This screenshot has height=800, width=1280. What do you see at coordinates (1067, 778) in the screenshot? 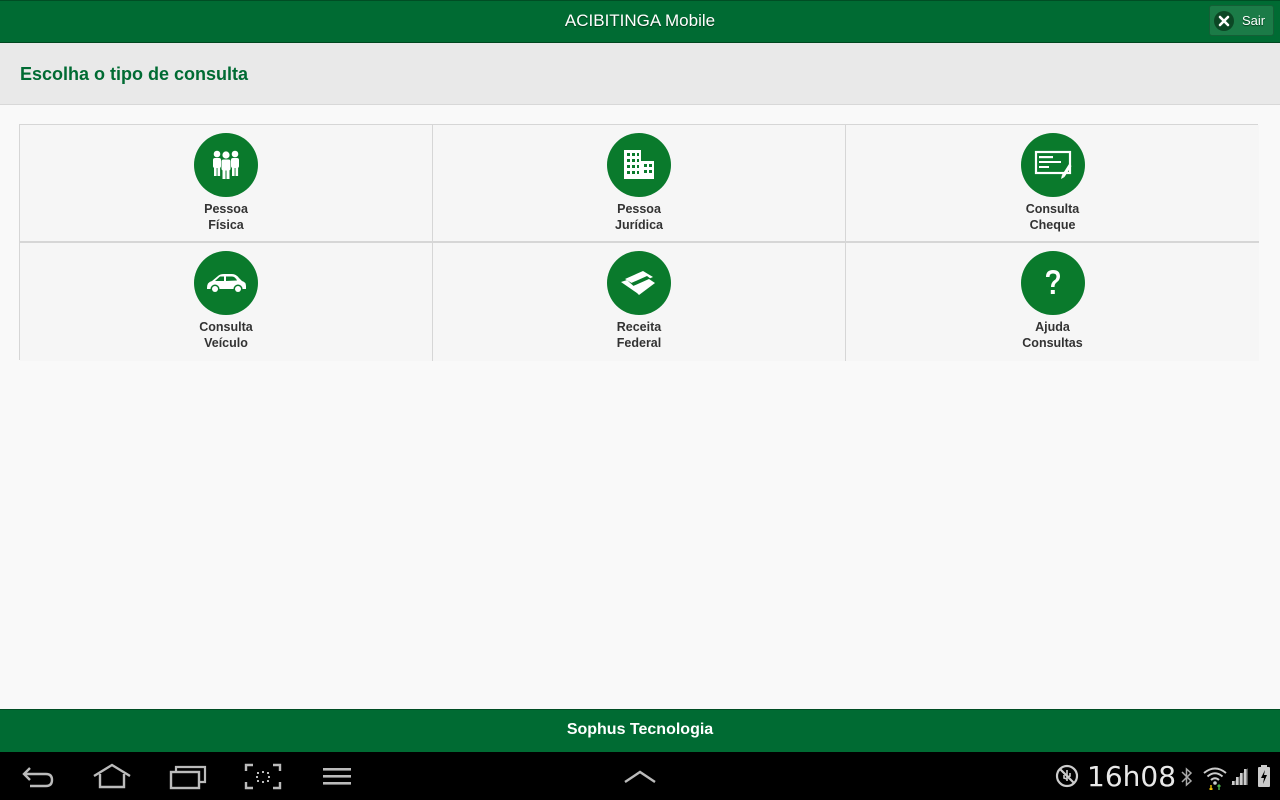
I see `usb-debug-icon` at bounding box center [1067, 778].